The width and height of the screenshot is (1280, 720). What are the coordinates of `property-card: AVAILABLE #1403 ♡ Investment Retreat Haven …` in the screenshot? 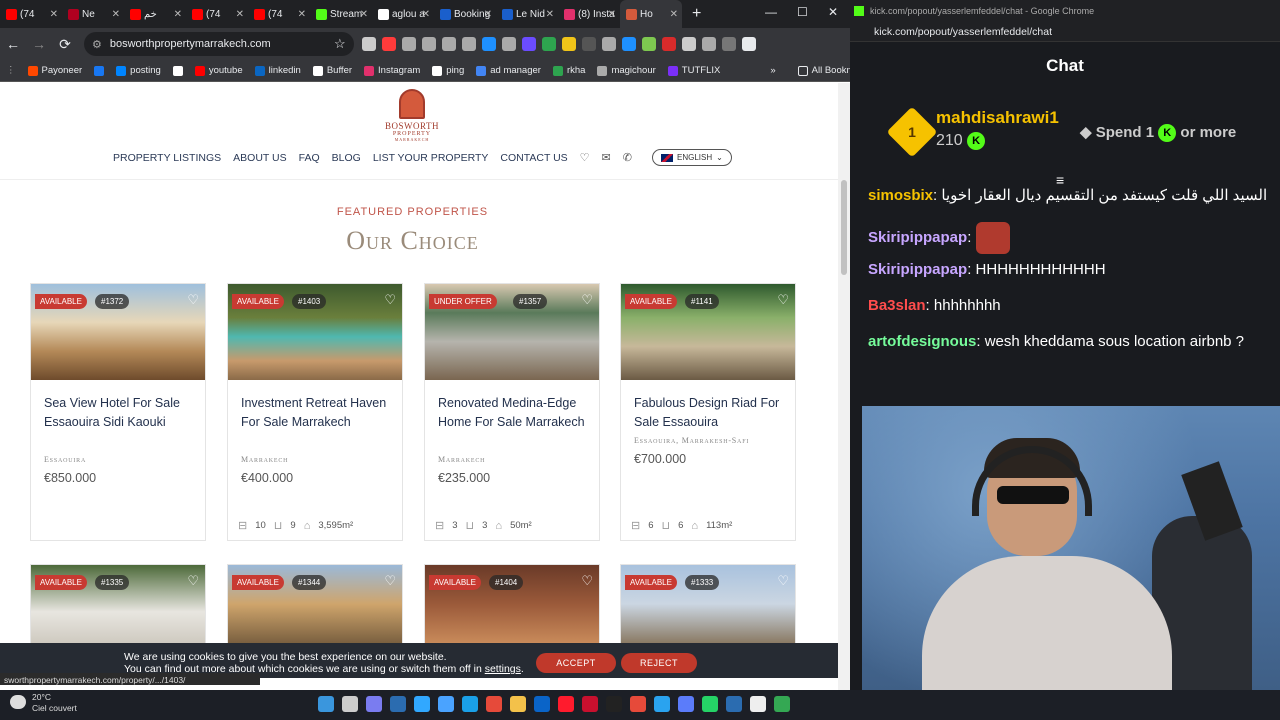 It's located at (315, 412).